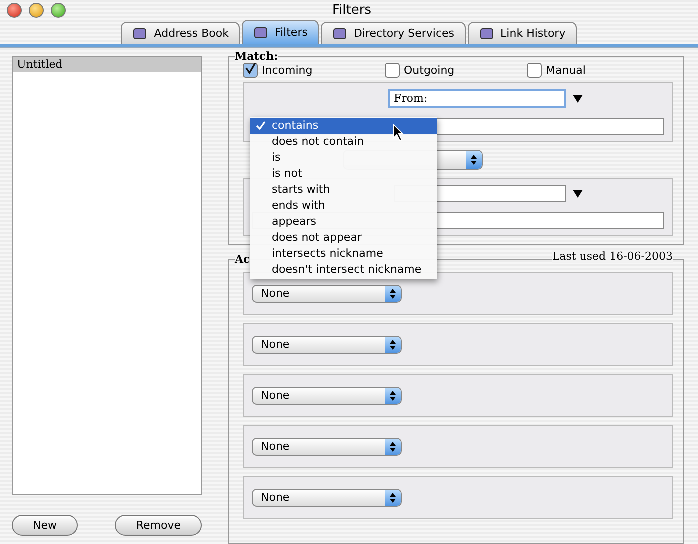 This screenshot has height=544, width=698. I want to click on menu-item-label: contains, so click(295, 126).